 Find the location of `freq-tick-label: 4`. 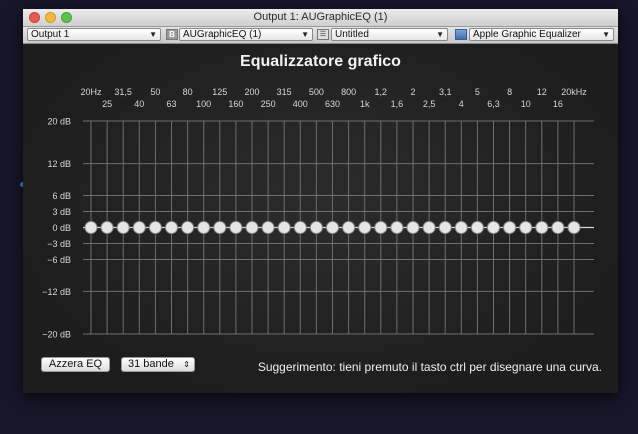

freq-tick-label: 4 is located at coordinates (461, 104).